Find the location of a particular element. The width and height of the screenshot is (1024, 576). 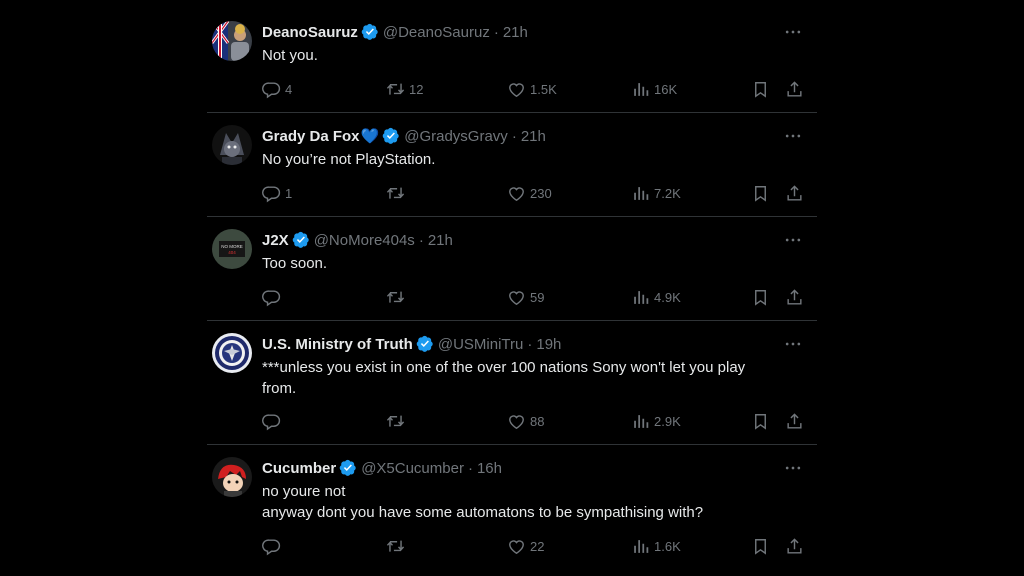

retweet-button: 12 is located at coordinates (404, 89).